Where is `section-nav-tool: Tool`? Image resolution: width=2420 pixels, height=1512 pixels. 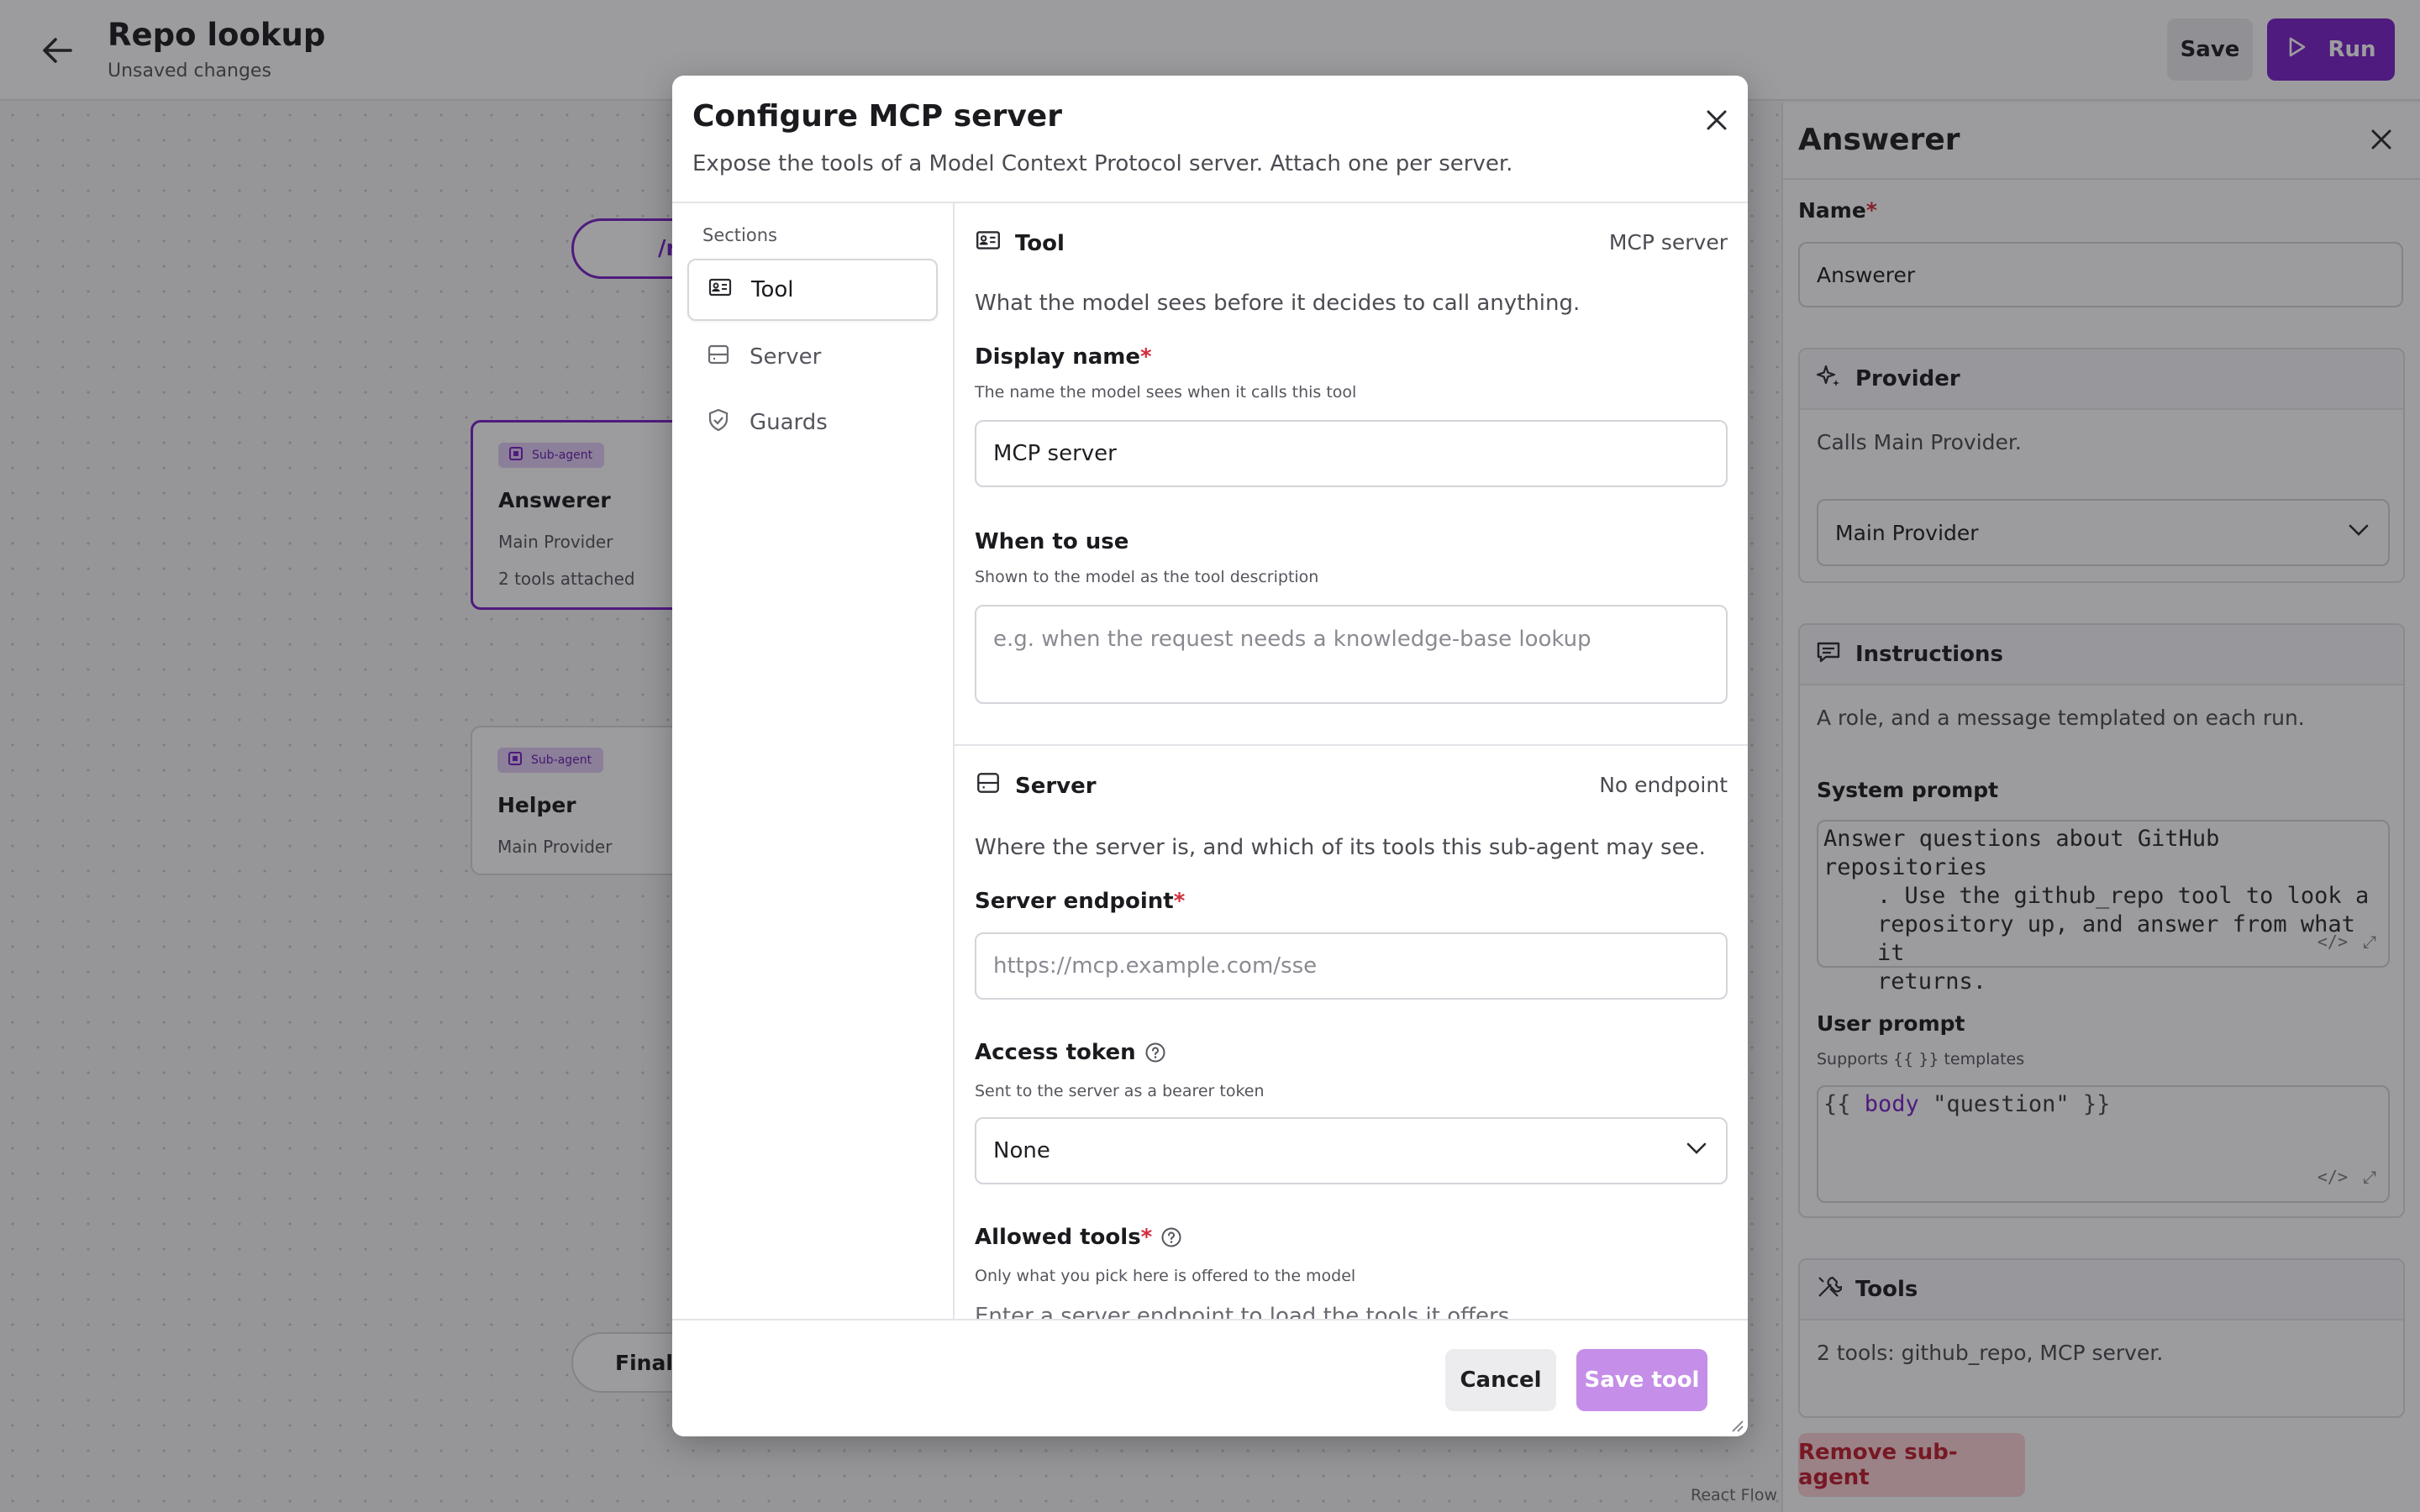
section-nav-tool: Tool is located at coordinates (812, 290).